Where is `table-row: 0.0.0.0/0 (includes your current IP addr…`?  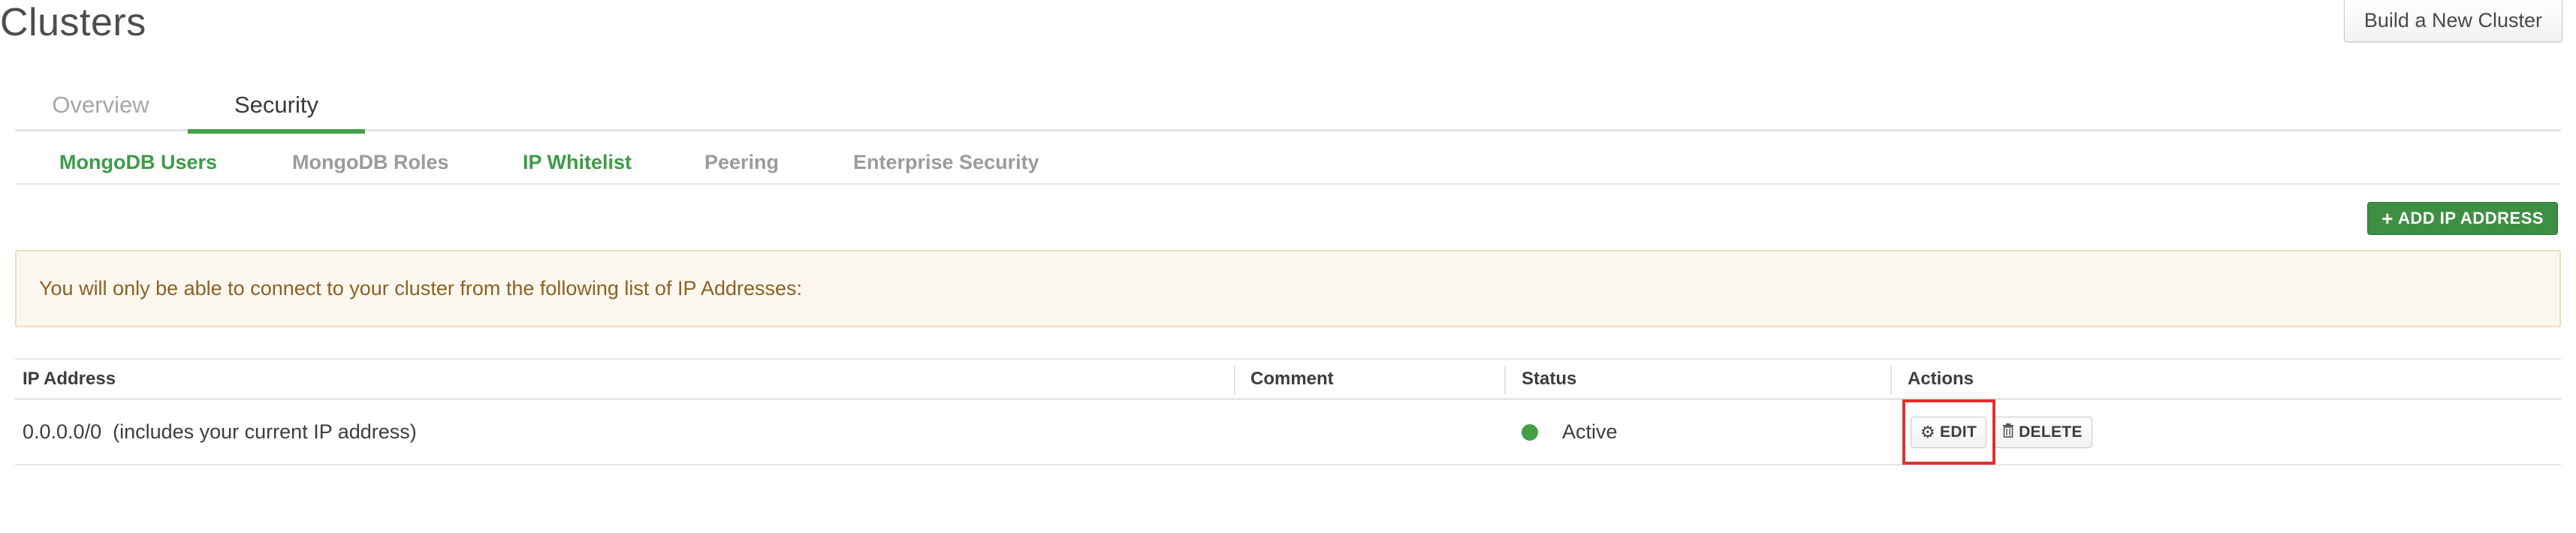
table-row: 0.0.0.0/0 (includes your current IP addr… is located at coordinates (1288, 432).